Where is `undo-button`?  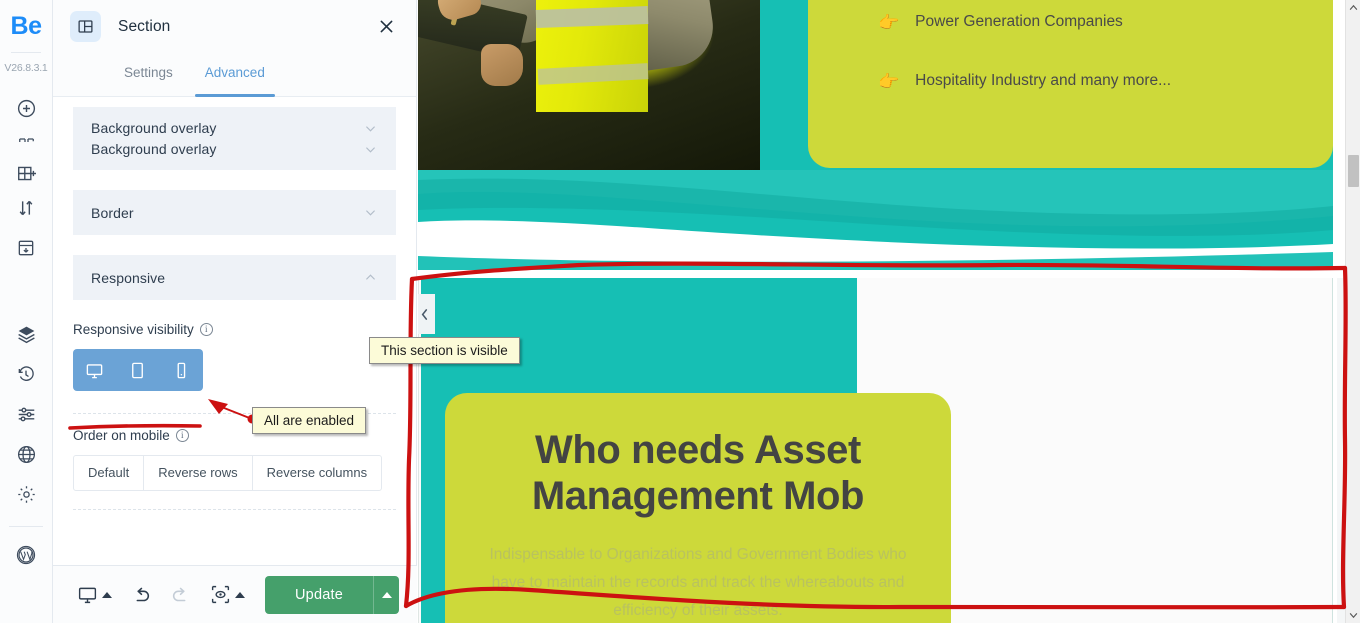 undo-button is located at coordinates (141, 595).